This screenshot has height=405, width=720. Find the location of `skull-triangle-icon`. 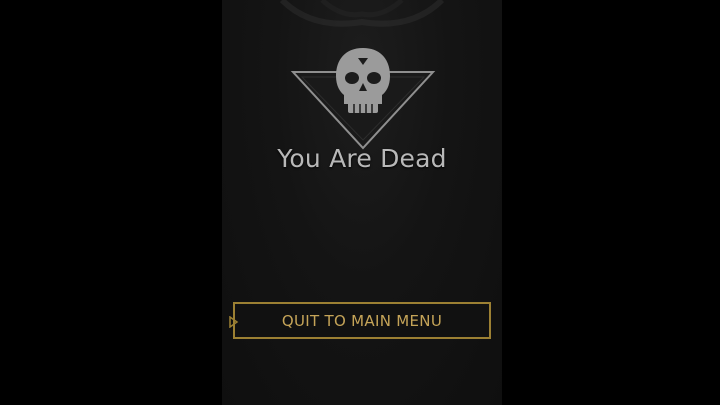

skull-triangle-icon is located at coordinates (363, 99).